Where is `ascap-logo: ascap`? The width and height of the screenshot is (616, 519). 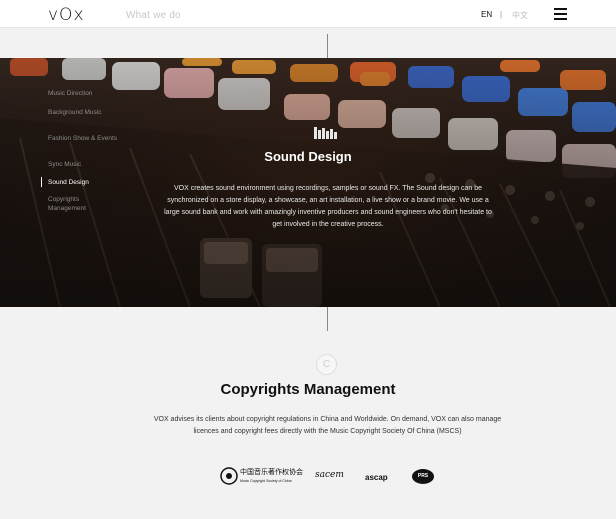 ascap-logo: ascap is located at coordinates (376, 477).